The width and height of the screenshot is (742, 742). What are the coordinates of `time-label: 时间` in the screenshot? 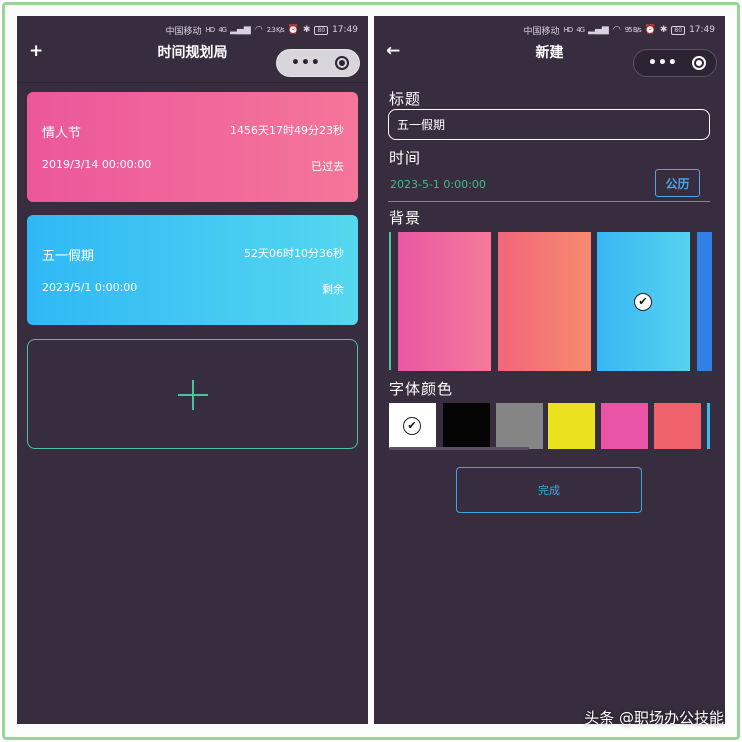 It's located at (405, 158).